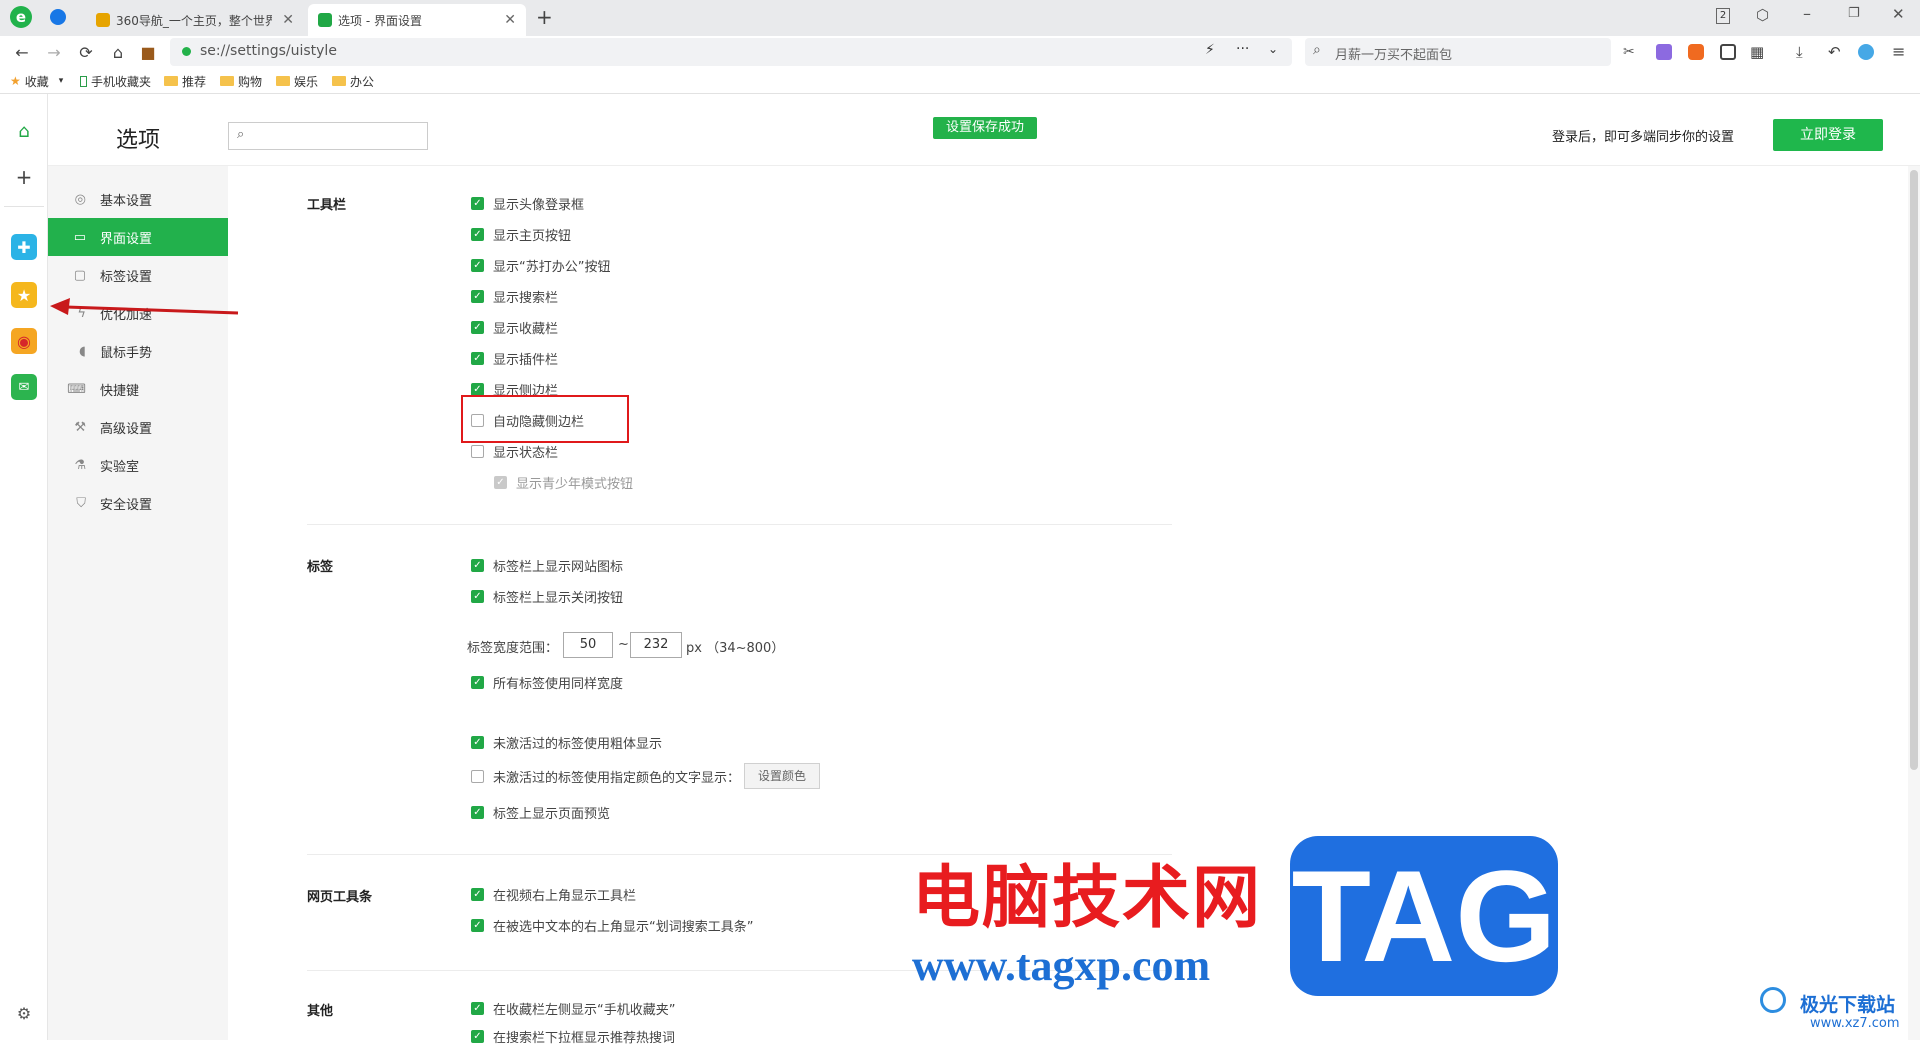 The height and width of the screenshot is (1046, 1920). I want to click on option-show-plugins: ✓ 显示插件栏, so click(514, 358).